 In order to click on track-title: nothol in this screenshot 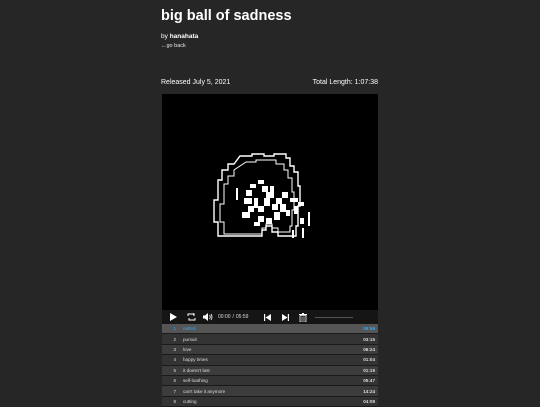, I will do `click(189, 329)`.